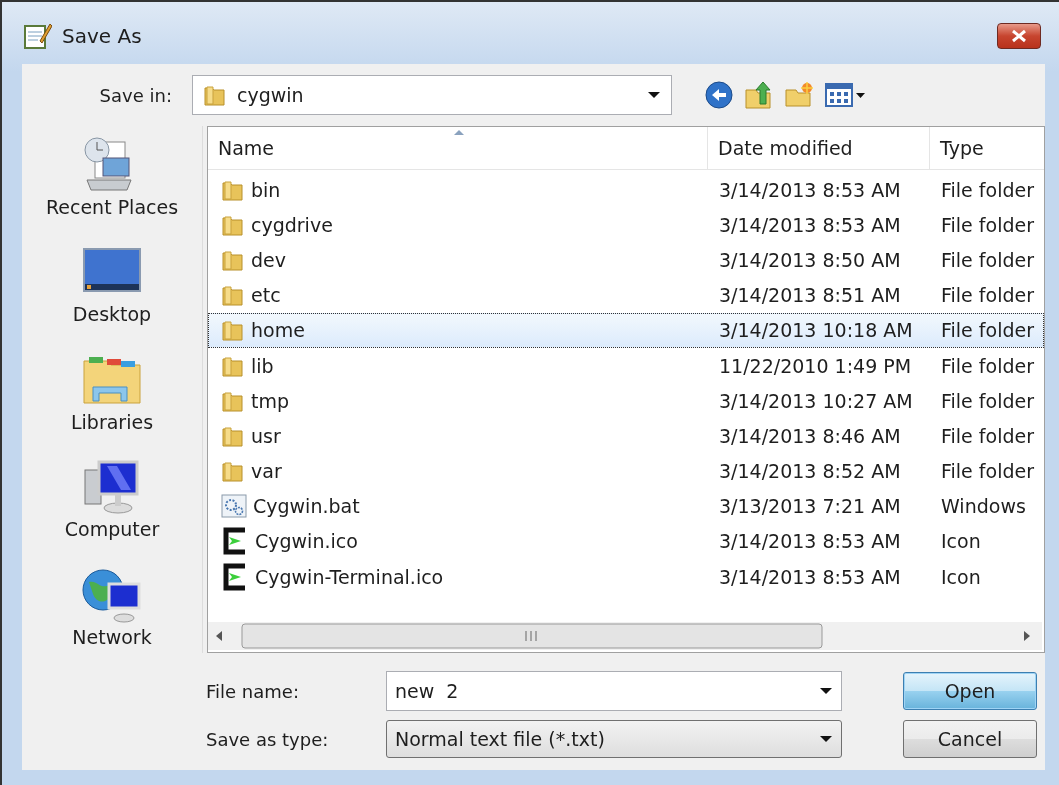 This screenshot has width=1059, height=785. What do you see at coordinates (983, 506) in the screenshot?
I see `type-cell-text: Windows` at bounding box center [983, 506].